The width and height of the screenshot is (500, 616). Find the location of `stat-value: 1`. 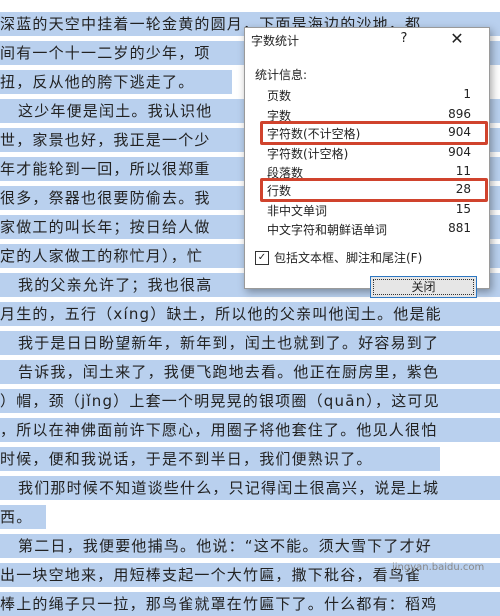

stat-value: 1 is located at coordinates (467, 94).